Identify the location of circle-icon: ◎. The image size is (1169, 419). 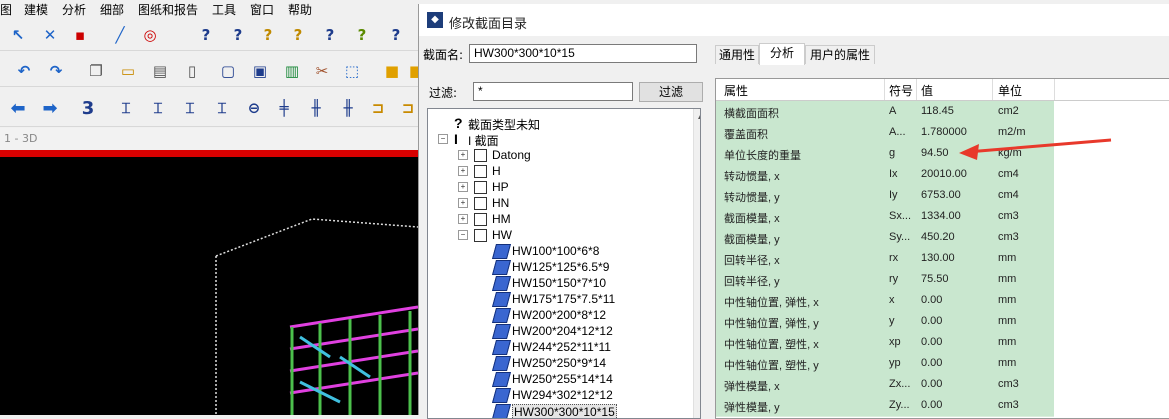
(150, 35).